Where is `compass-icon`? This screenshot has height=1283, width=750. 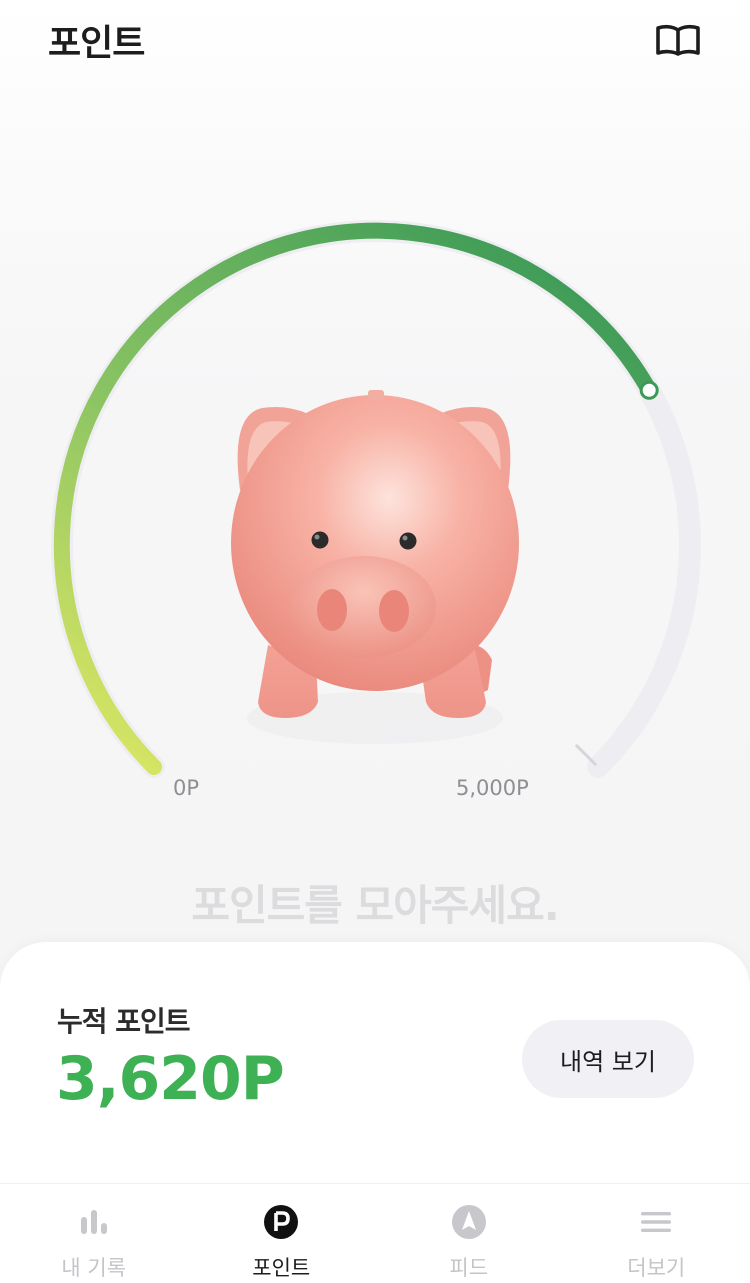 compass-icon is located at coordinates (468, 1222).